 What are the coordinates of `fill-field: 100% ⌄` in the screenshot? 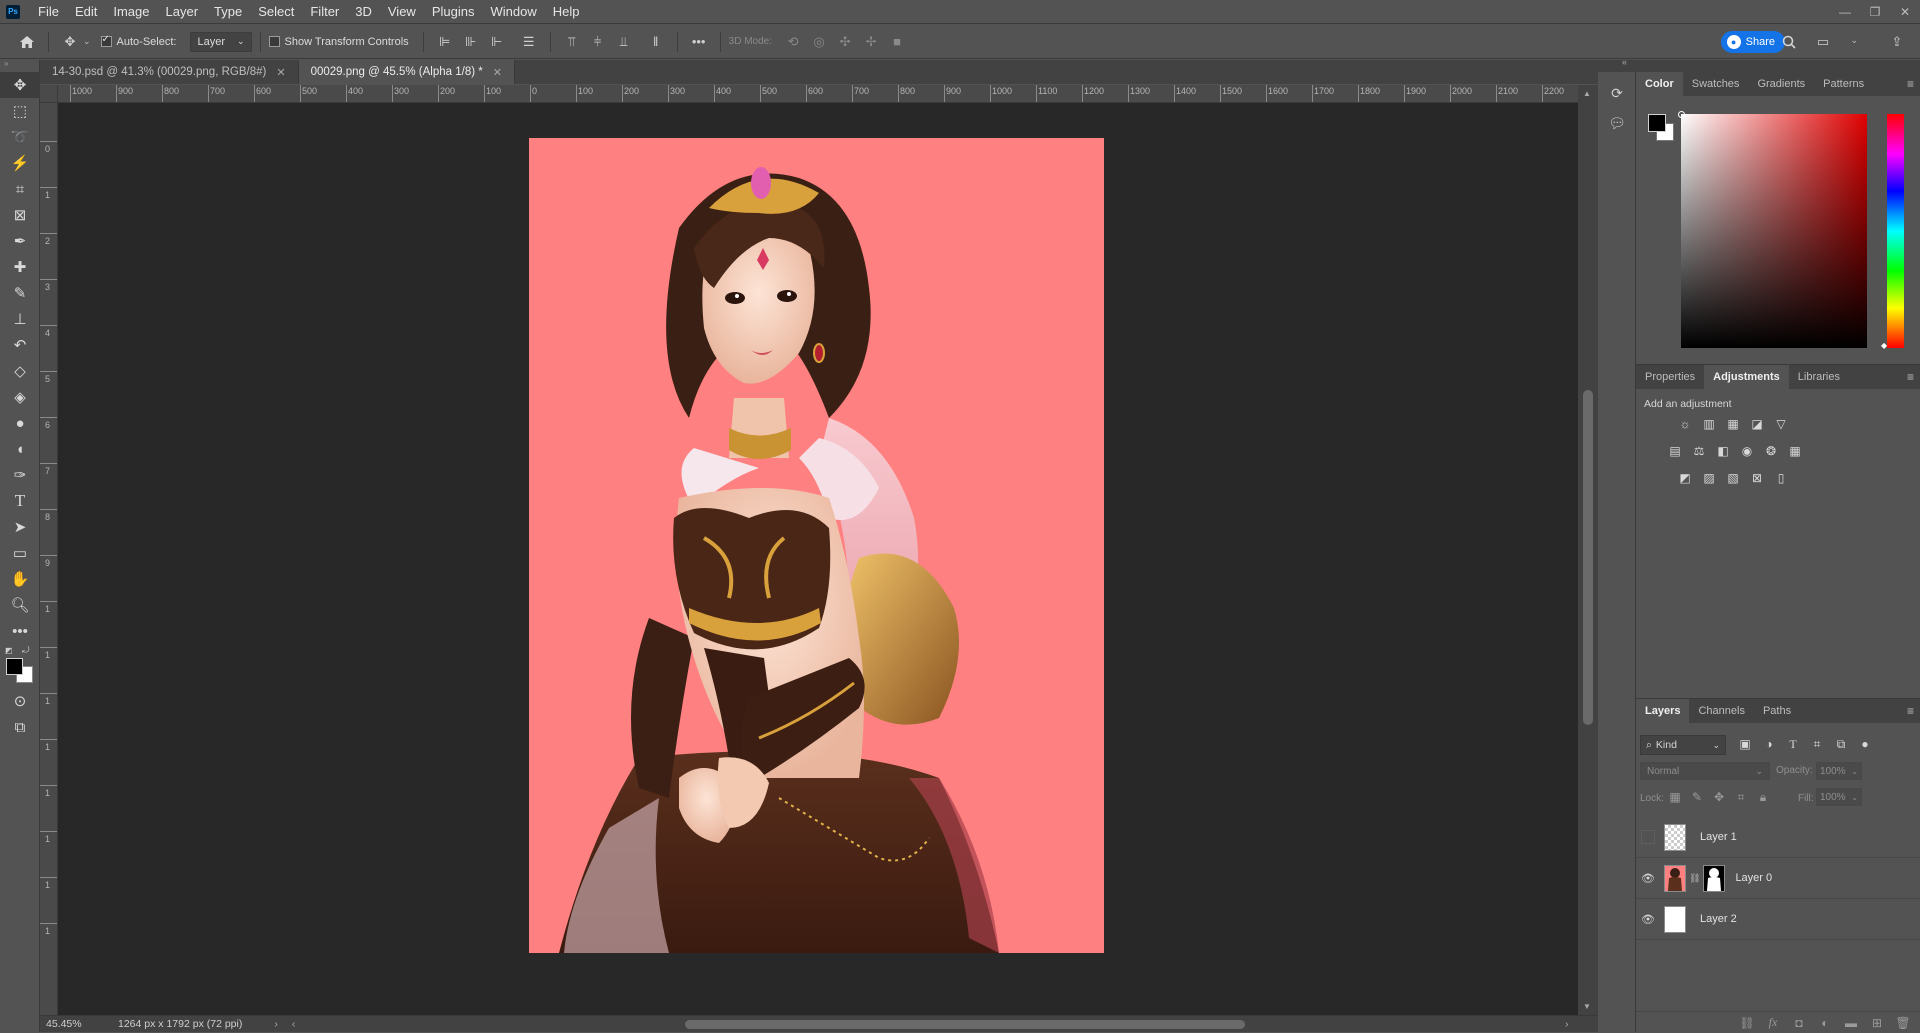 It's located at (1839, 797).